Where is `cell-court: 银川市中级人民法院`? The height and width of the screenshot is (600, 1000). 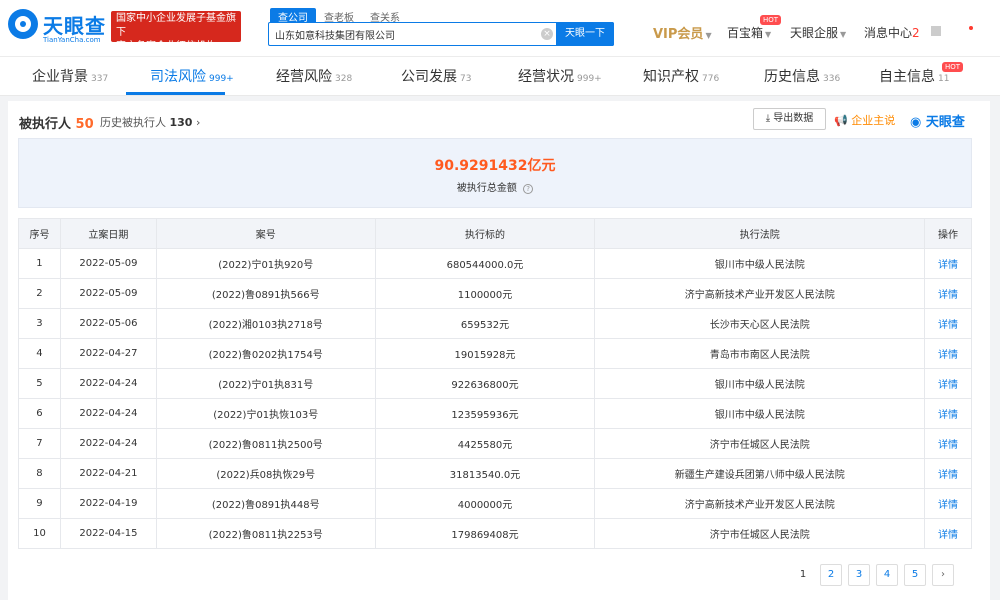 cell-court: 银川市中级人民法院 is located at coordinates (759, 413).